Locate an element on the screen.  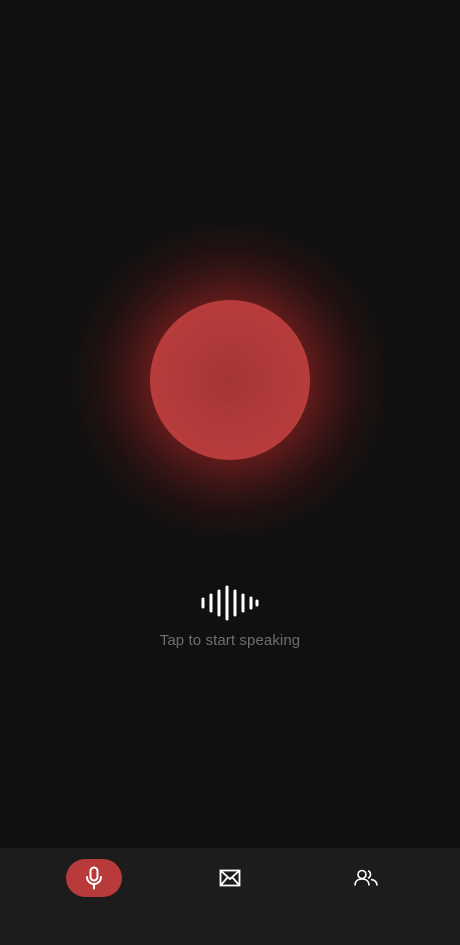
record-button is located at coordinates (230, 380).